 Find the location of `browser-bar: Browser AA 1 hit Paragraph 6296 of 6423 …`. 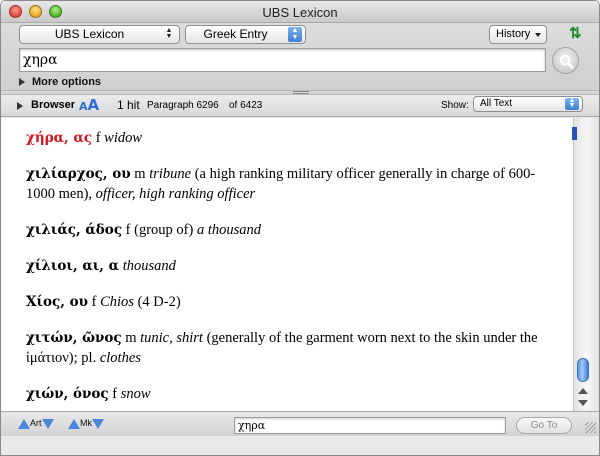

browser-bar: Browser AA 1 hit Paragraph 6296 of 6423 … is located at coordinates (300, 106).